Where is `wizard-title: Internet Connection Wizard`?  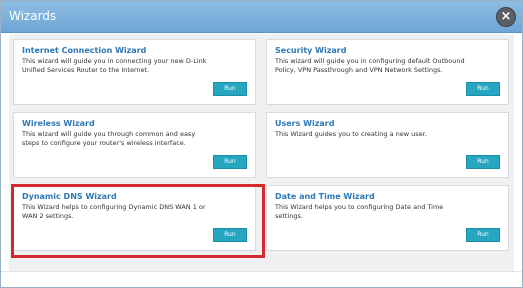 wizard-title: Internet Connection Wizard is located at coordinates (84, 50).